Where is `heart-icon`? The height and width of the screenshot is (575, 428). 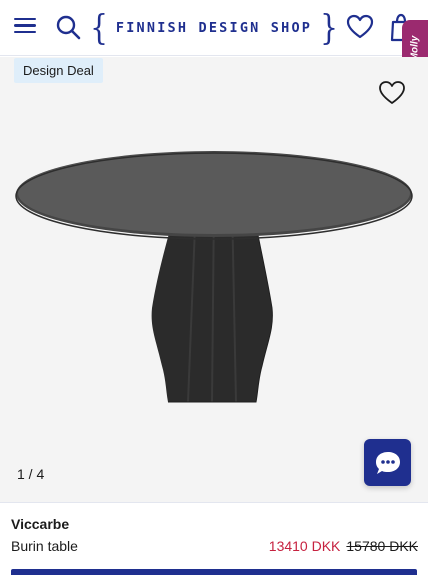 heart-icon is located at coordinates (360, 27).